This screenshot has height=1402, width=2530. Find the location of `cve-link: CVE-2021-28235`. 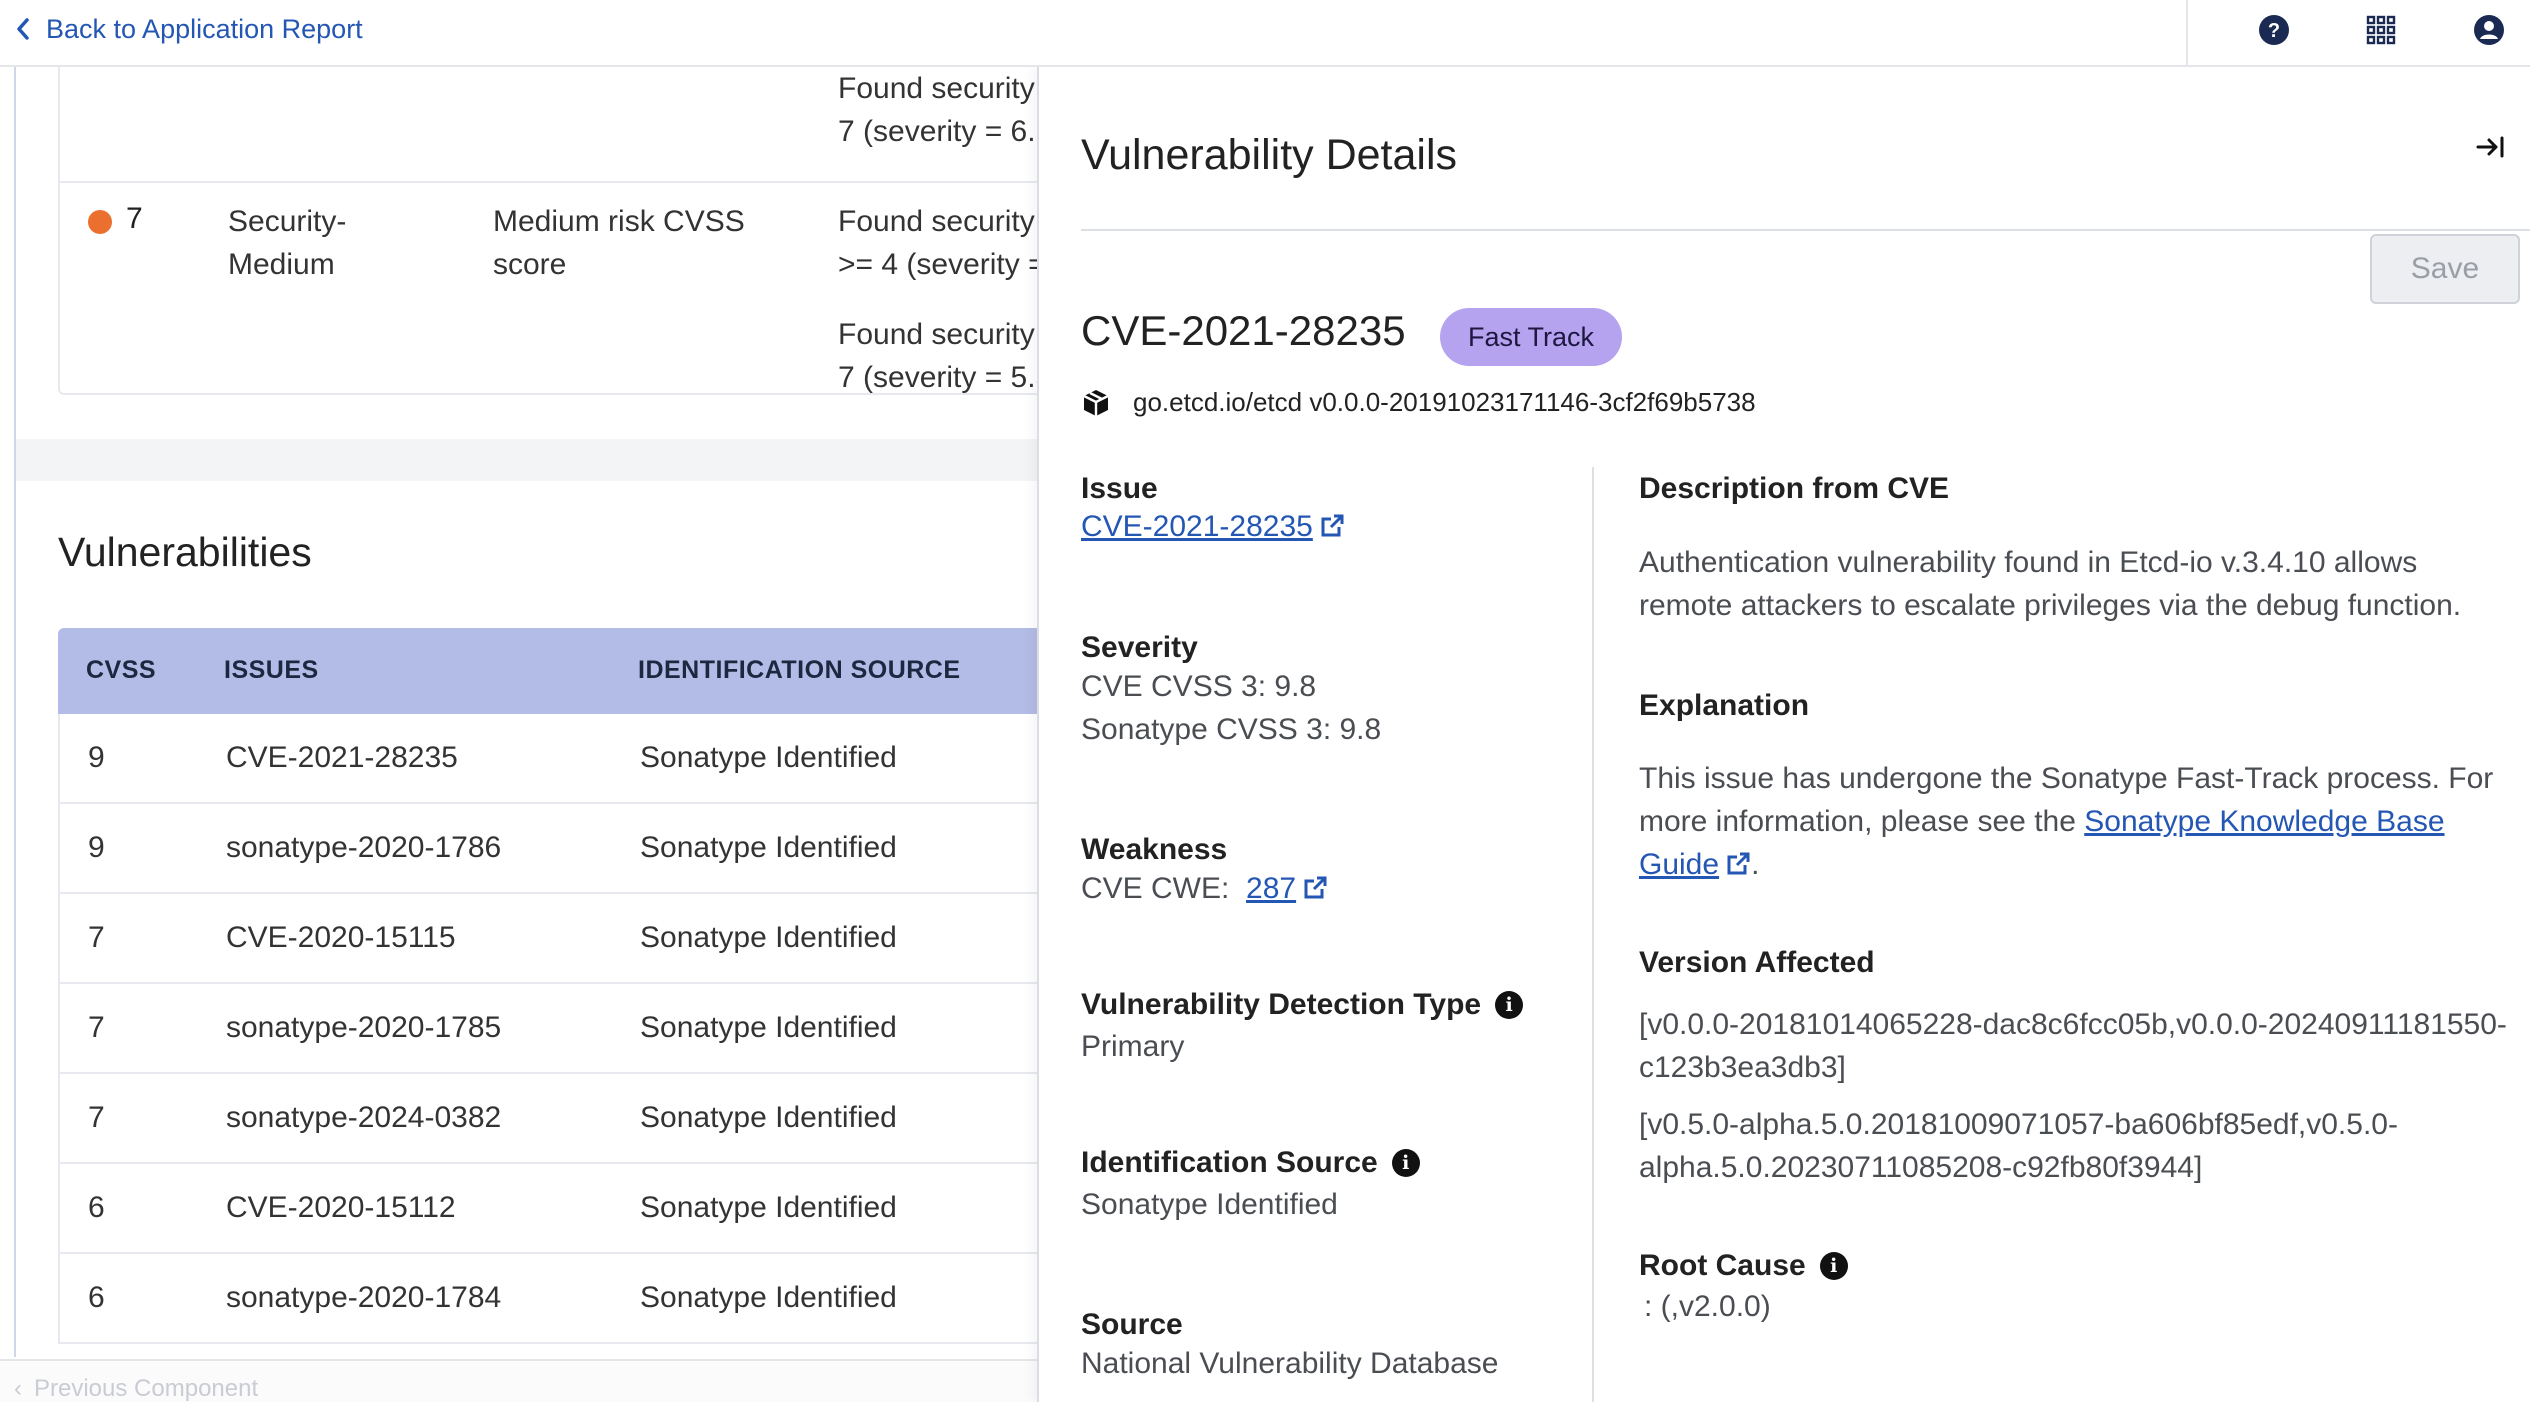

cve-link: CVE-2021-28235 is located at coordinates (1197, 526).